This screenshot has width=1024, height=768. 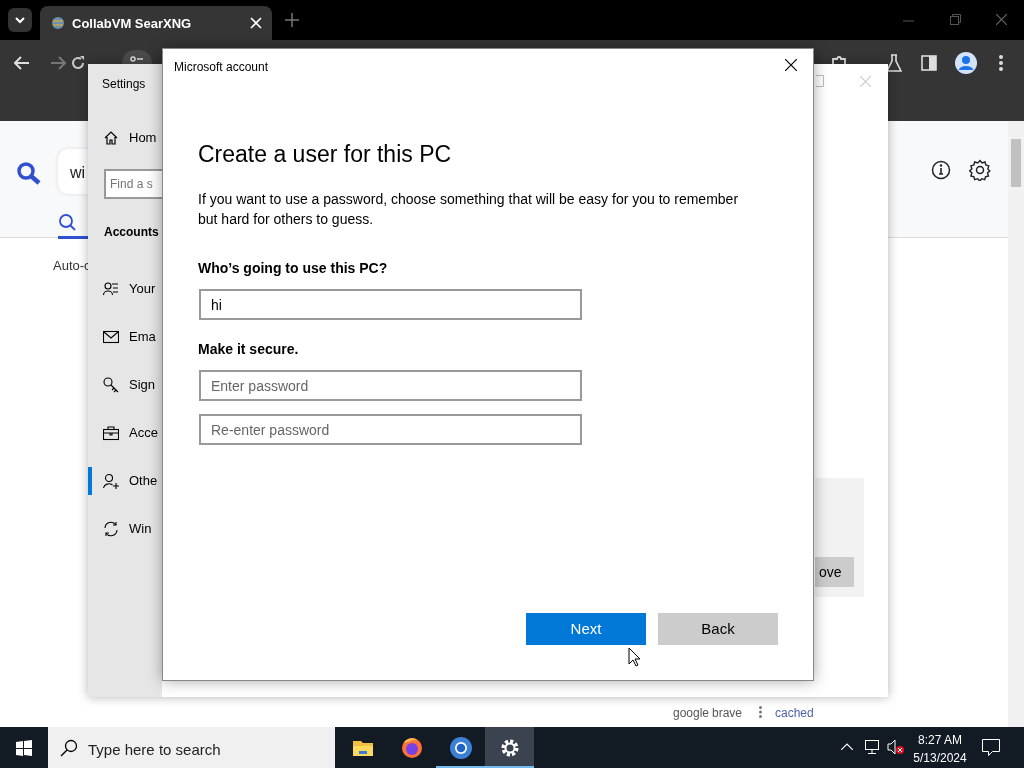 I want to click on dialog-title: Microsoft account, so click(x=221, y=67).